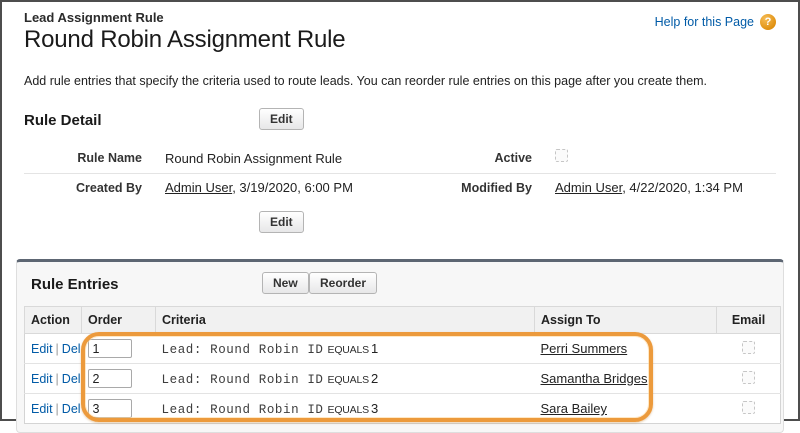 The height and width of the screenshot is (433, 800). I want to click on criteria-cell: Lead: Round Robin ID EQUALS 2, so click(345, 378).